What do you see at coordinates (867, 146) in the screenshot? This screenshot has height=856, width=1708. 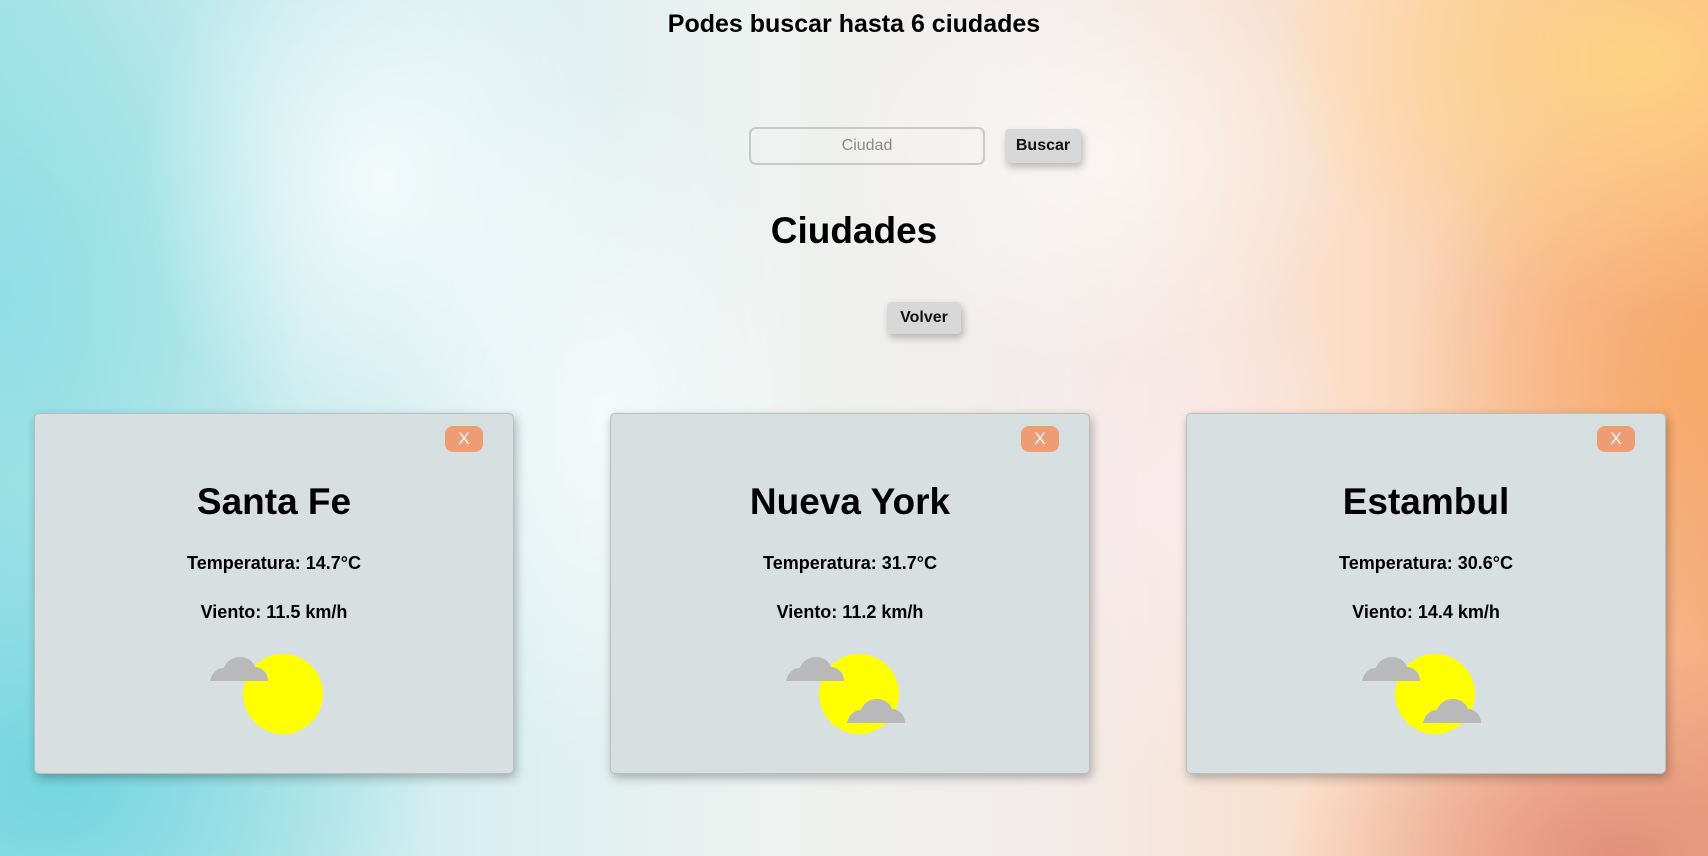 I see `city-search-input` at bounding box center [867, 146].